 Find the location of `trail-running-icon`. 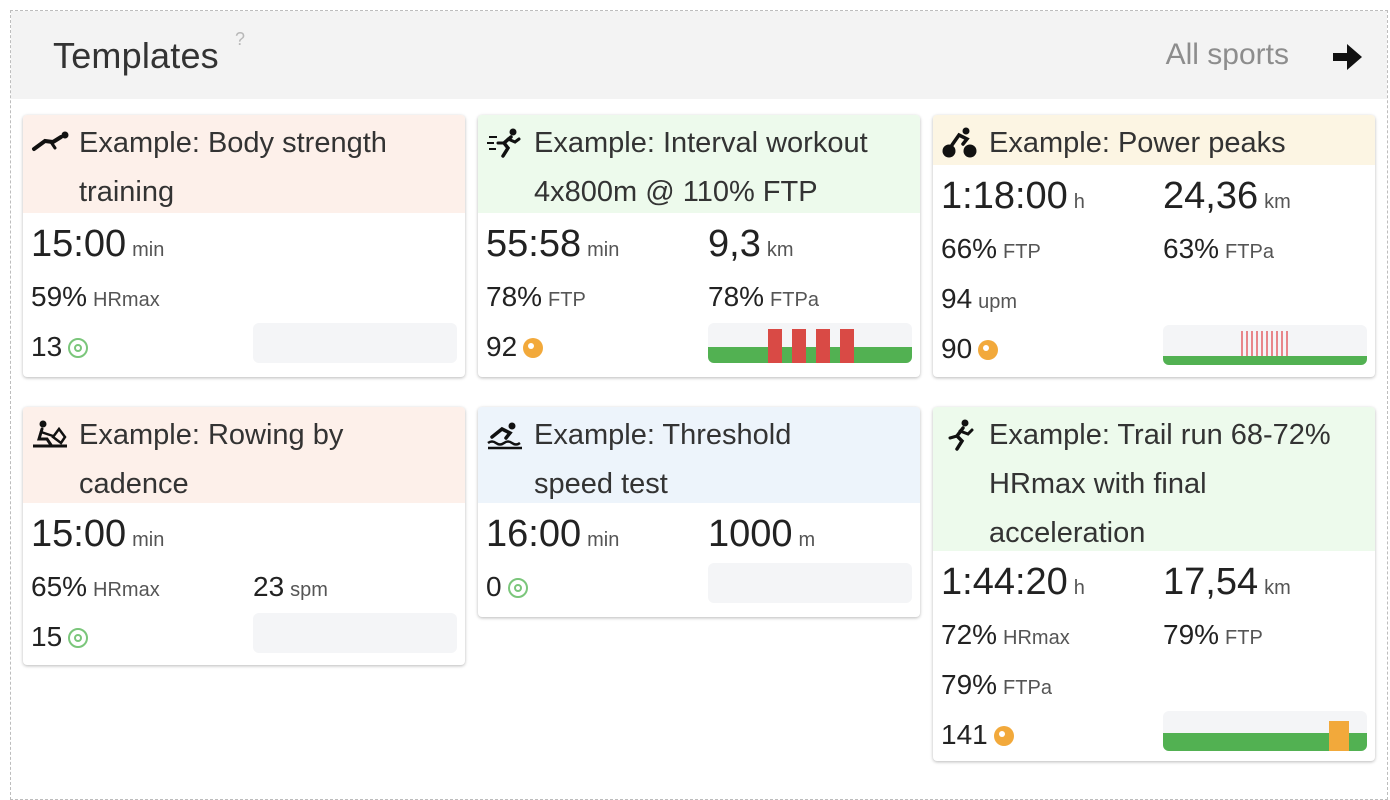

trail-running-icon is located at coordinates (961, 435).